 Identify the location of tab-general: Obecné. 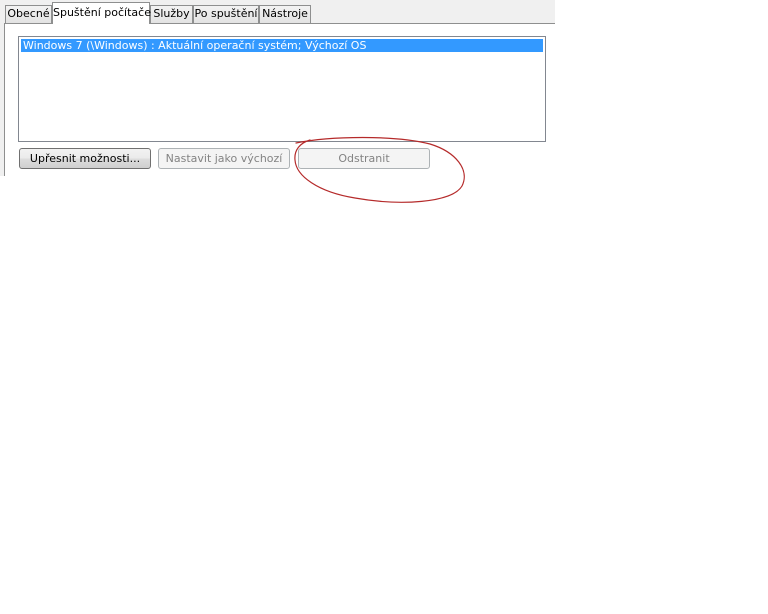
(28, 14).